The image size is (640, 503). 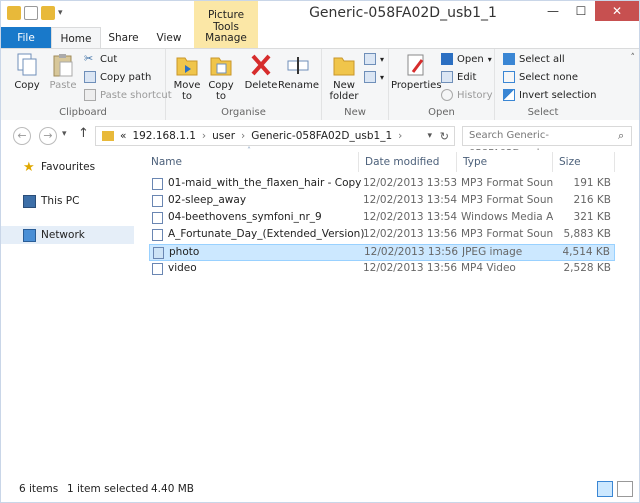 I want to click on properties-label: Properties, so click(x=416, y=85).